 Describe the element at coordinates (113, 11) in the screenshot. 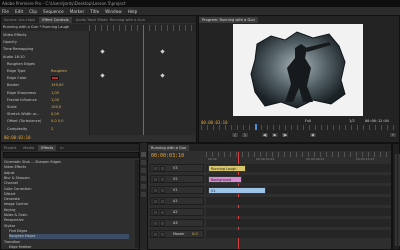

I see `menu-window: Window` at that location.